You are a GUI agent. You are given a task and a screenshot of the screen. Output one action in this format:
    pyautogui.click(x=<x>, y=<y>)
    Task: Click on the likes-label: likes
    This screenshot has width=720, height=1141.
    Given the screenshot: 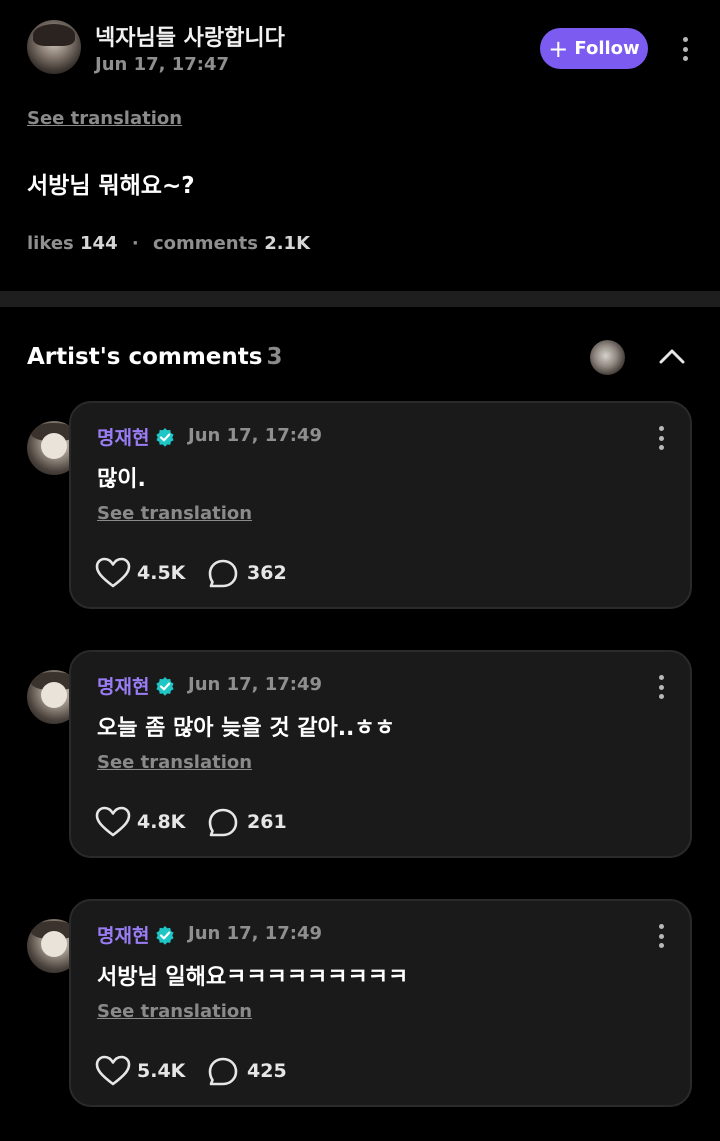 What is the action you would take?
    pyautogui.click(x=50, y=243)
    